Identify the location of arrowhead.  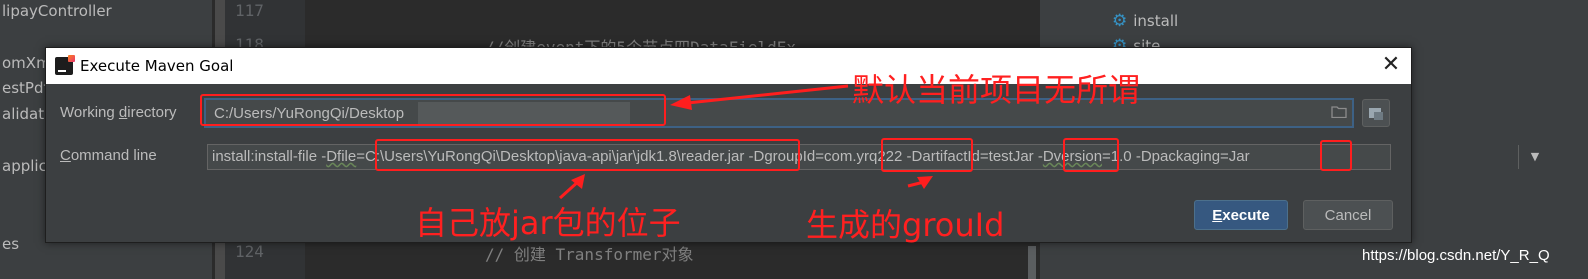
(681, 102).